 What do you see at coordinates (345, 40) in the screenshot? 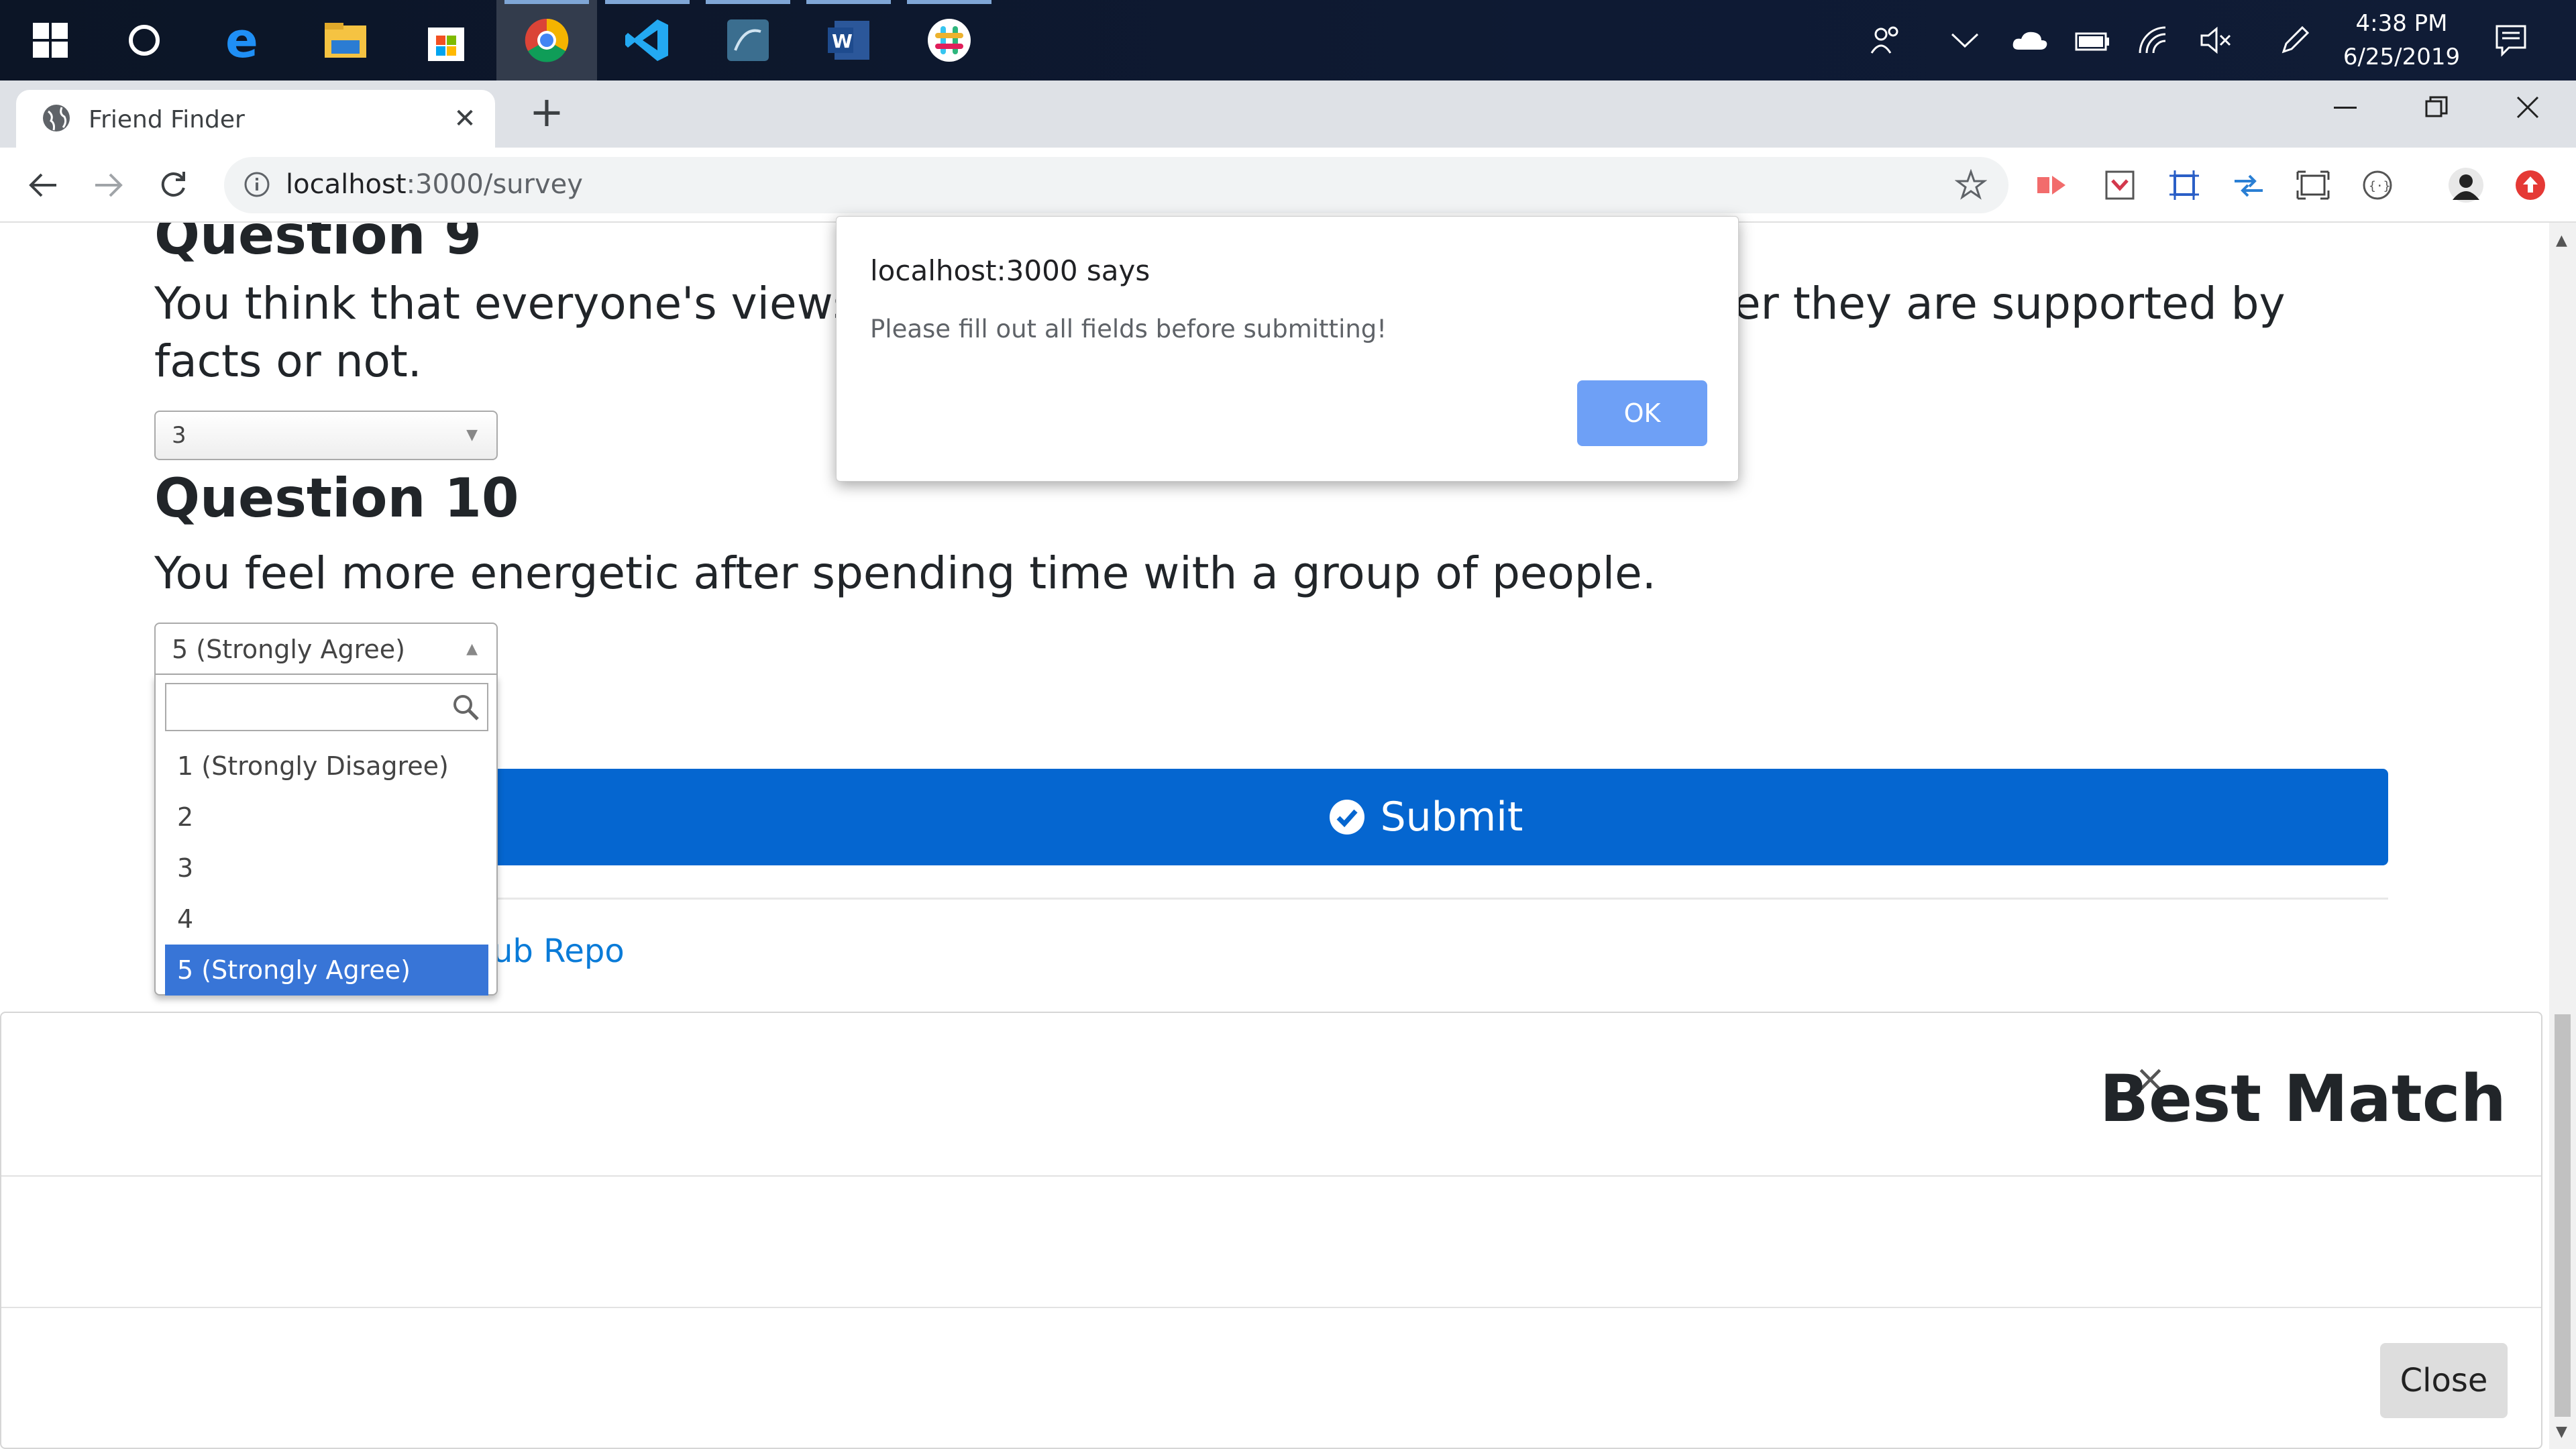
I see `file-explorer-icon` at bounding box center [345, 40].